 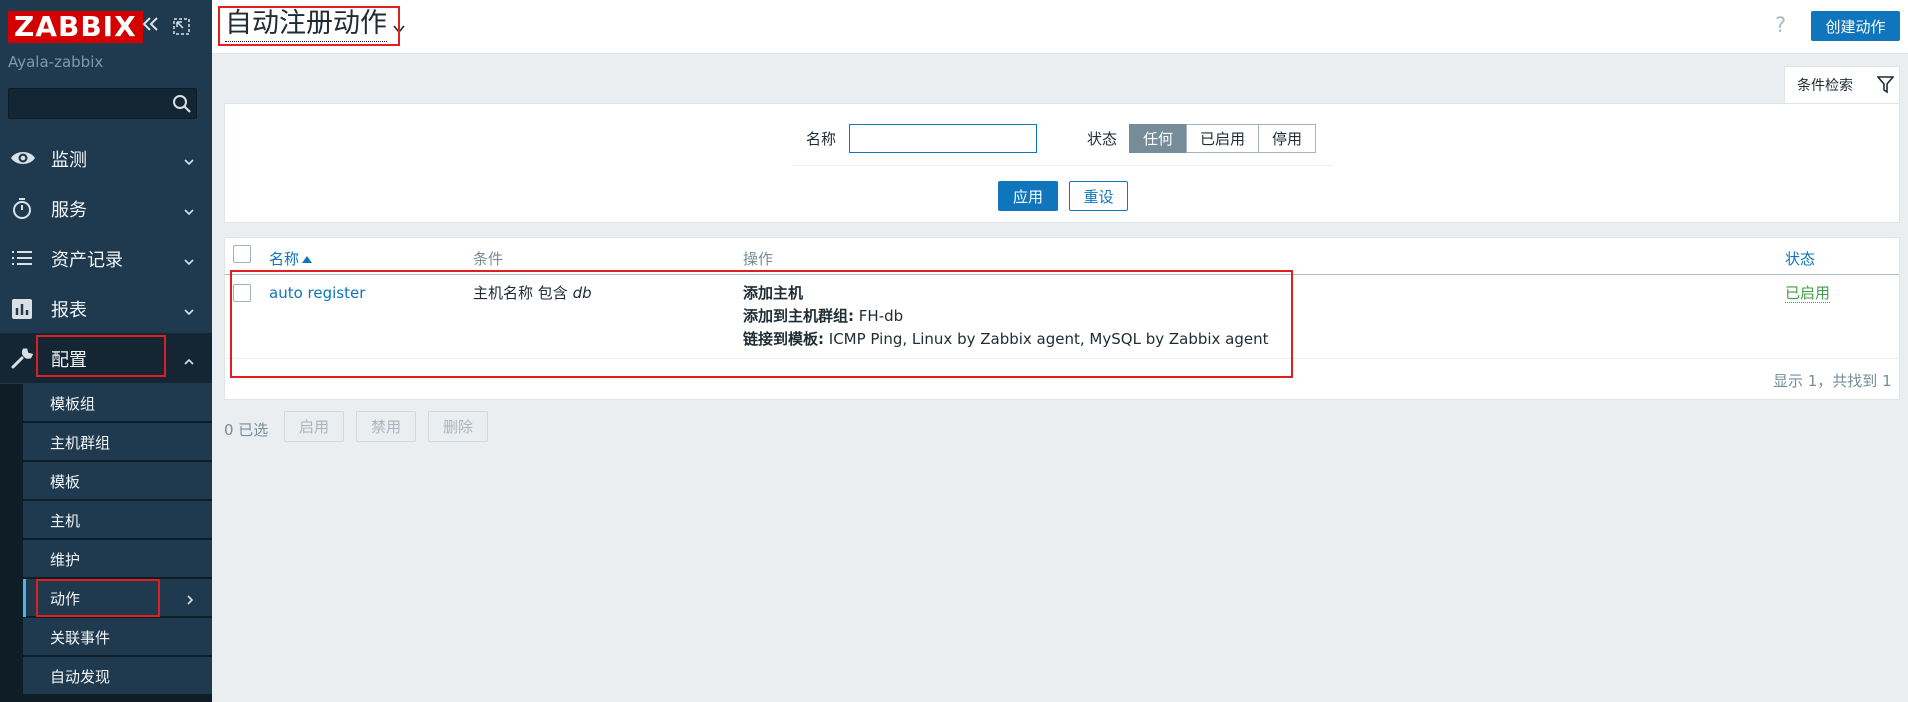 I want to click on submenu-label: 主机群组, so click(x=80, y=443).